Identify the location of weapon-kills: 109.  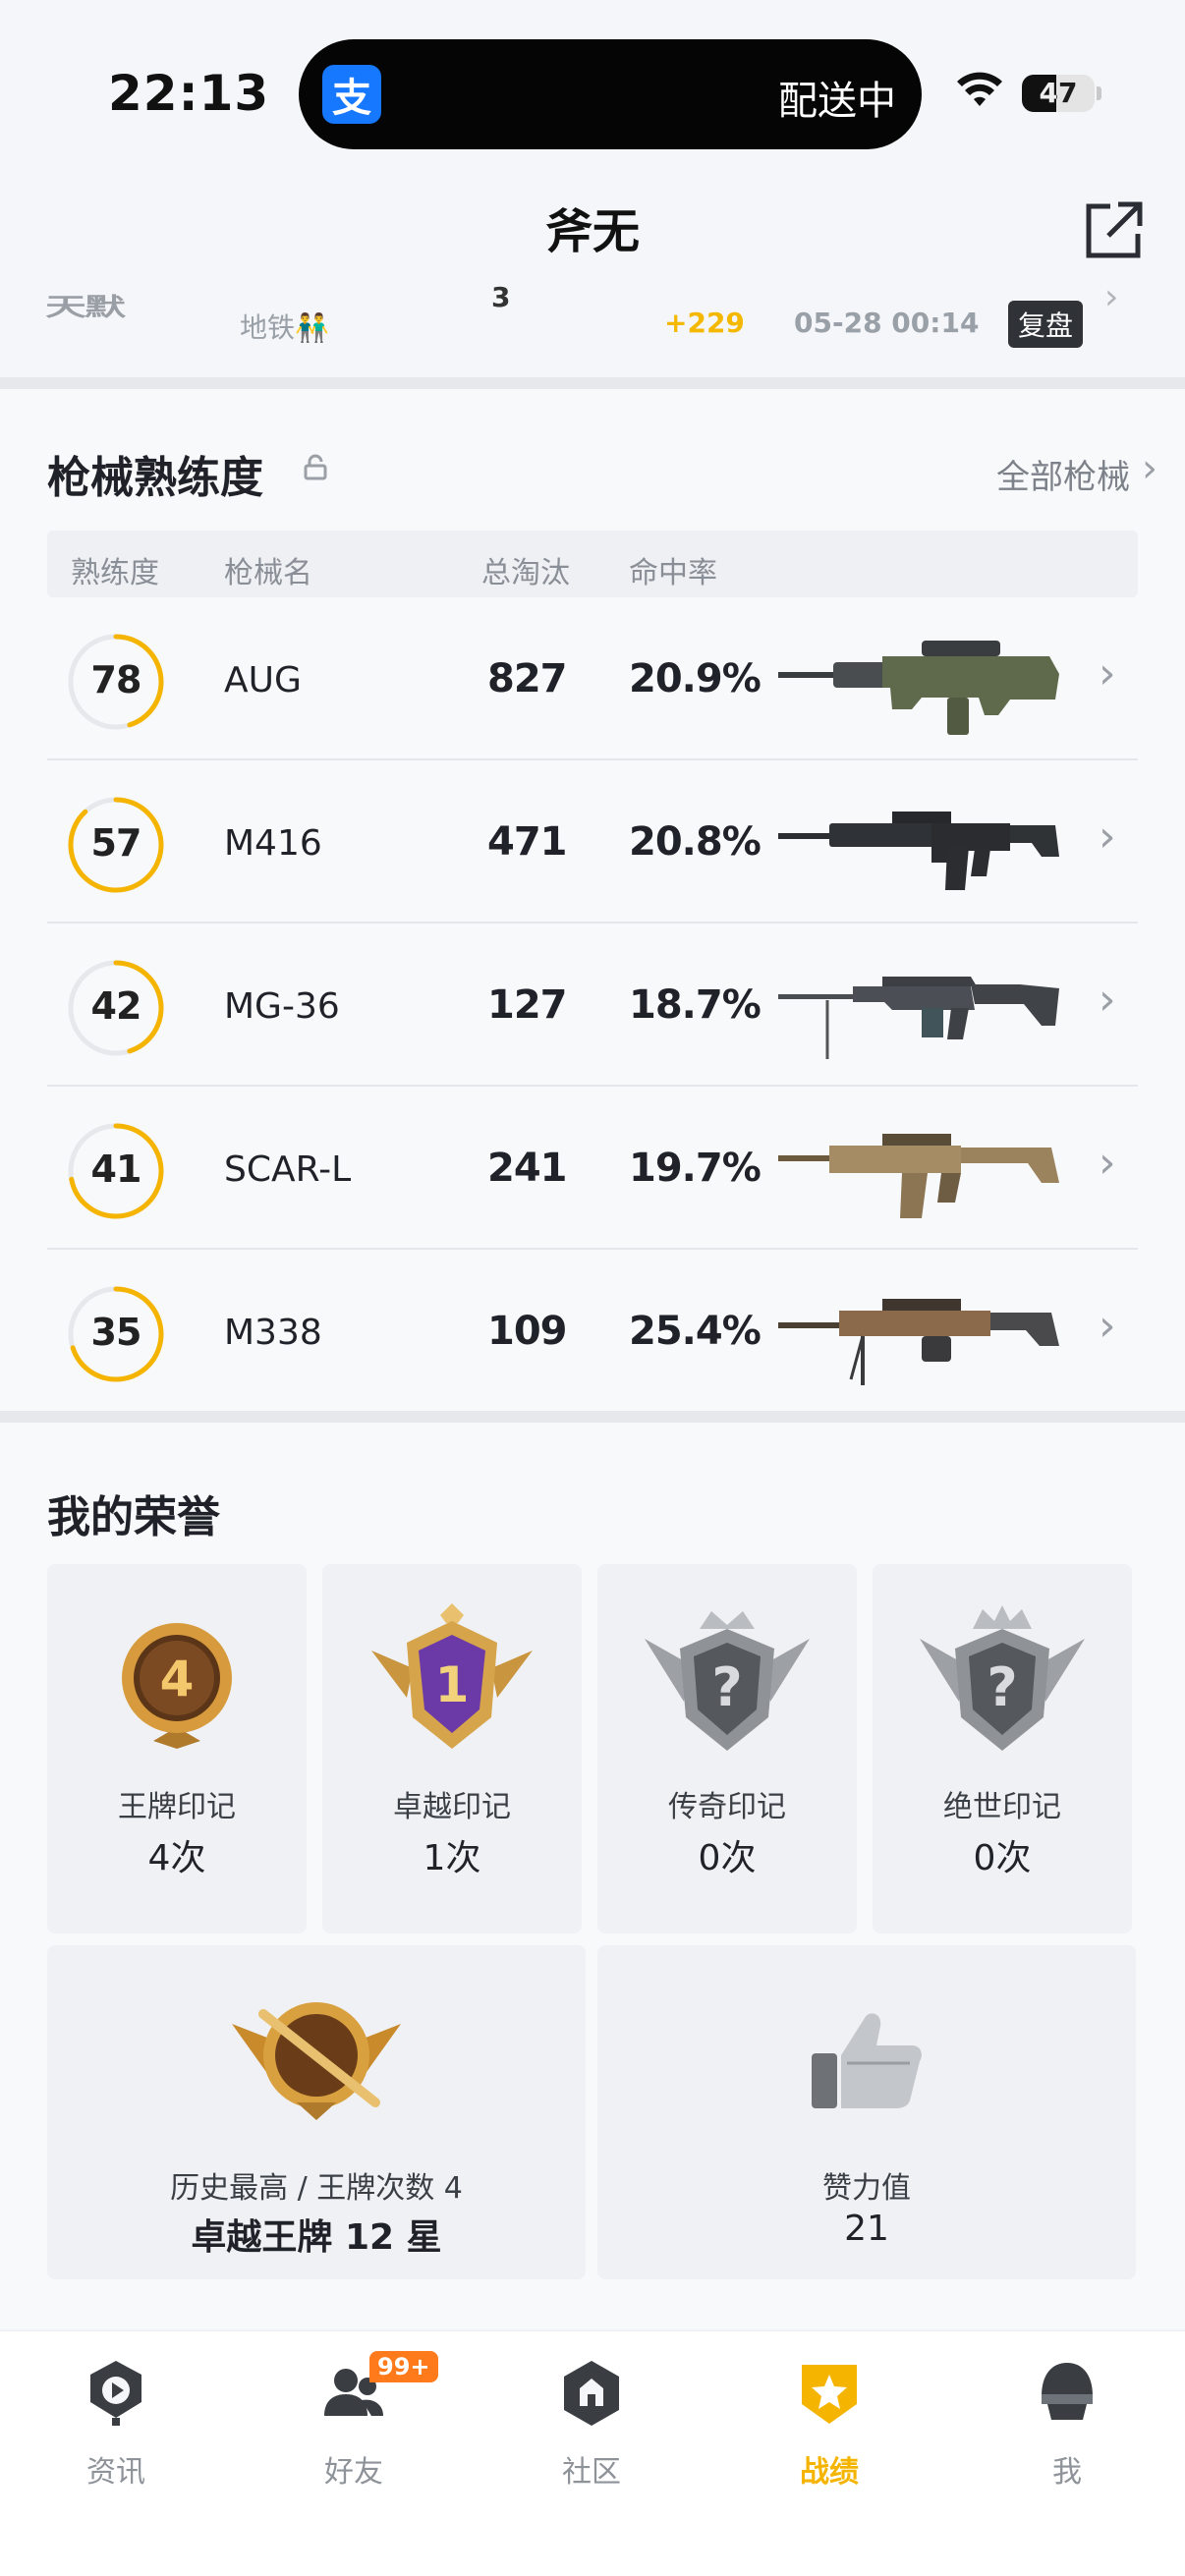
(527, 1331).